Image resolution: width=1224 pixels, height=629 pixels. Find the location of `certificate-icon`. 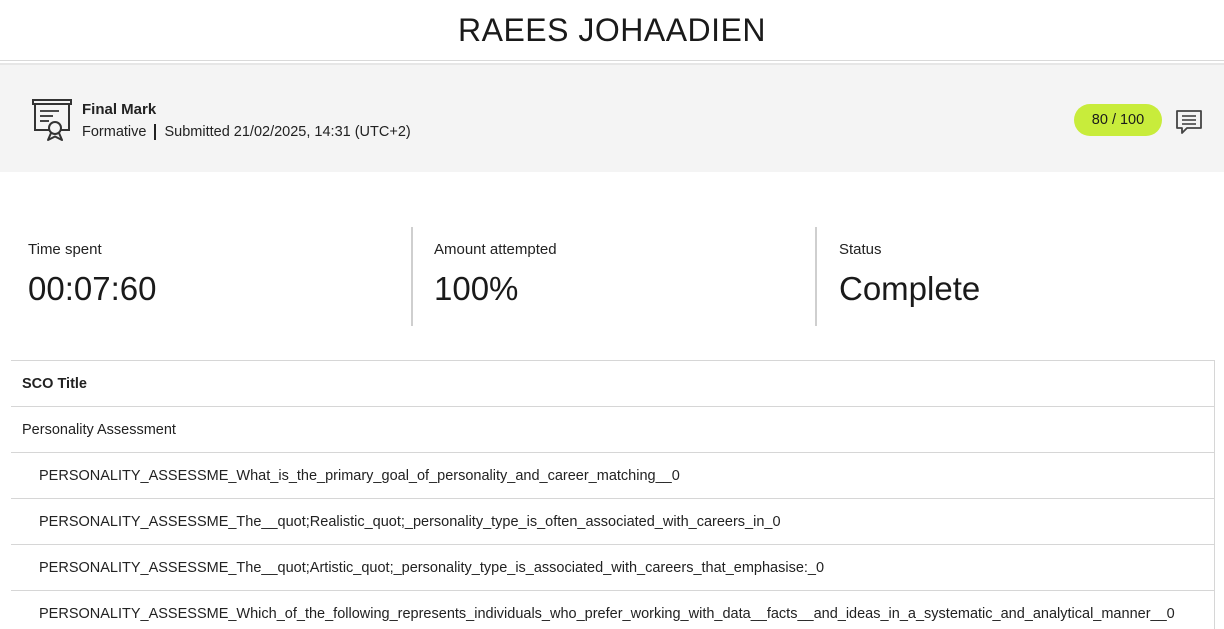

certificate-icon is located at coordinates (52, 120).